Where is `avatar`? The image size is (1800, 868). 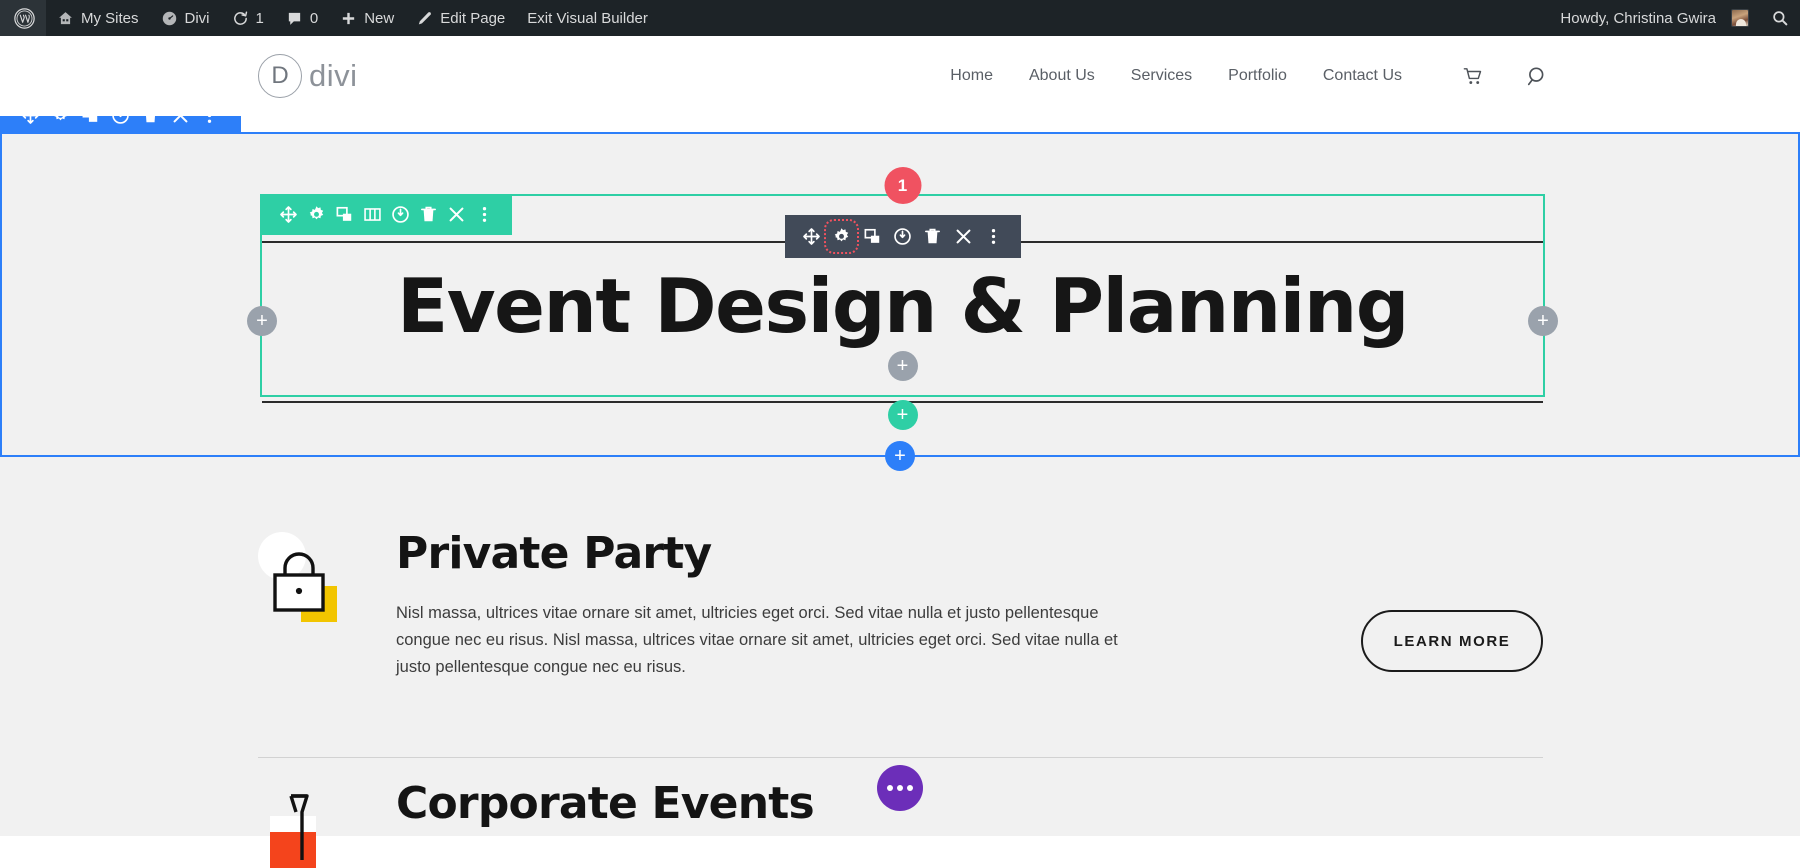
avatar is located at coordinates (1740, 18).